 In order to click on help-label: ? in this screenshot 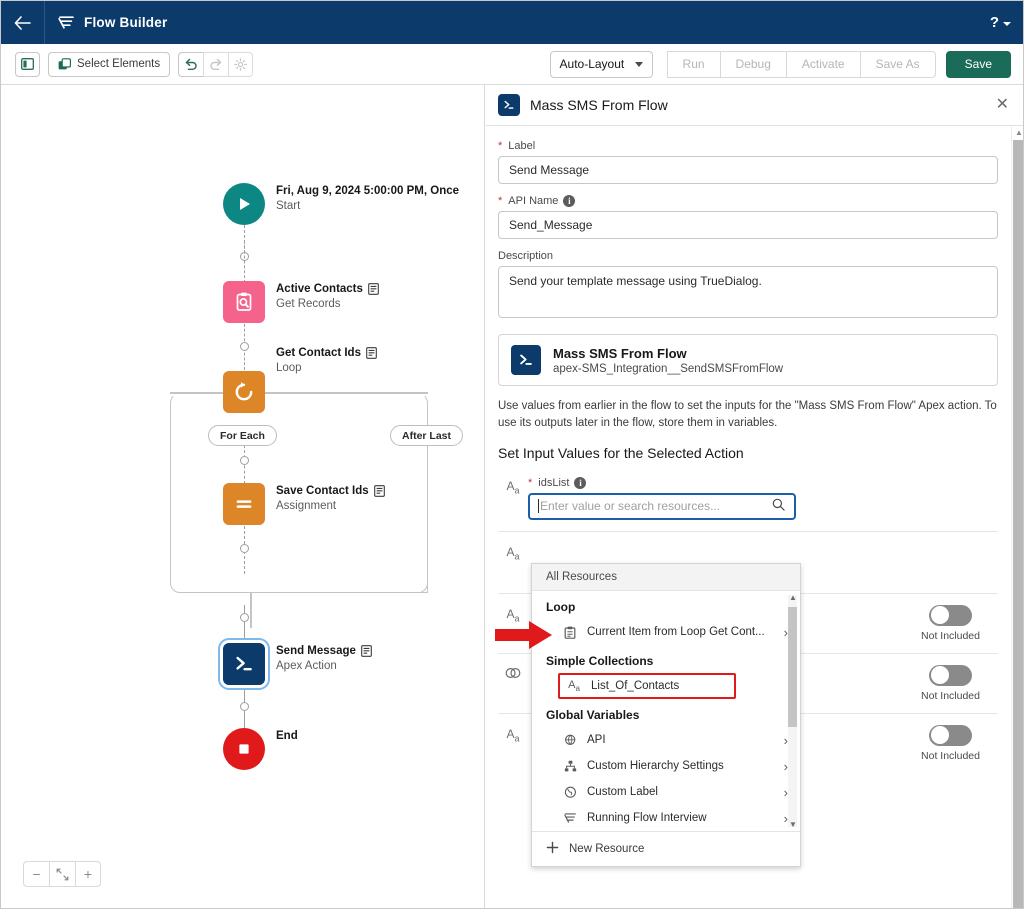, I will do `click(994, 22)`.